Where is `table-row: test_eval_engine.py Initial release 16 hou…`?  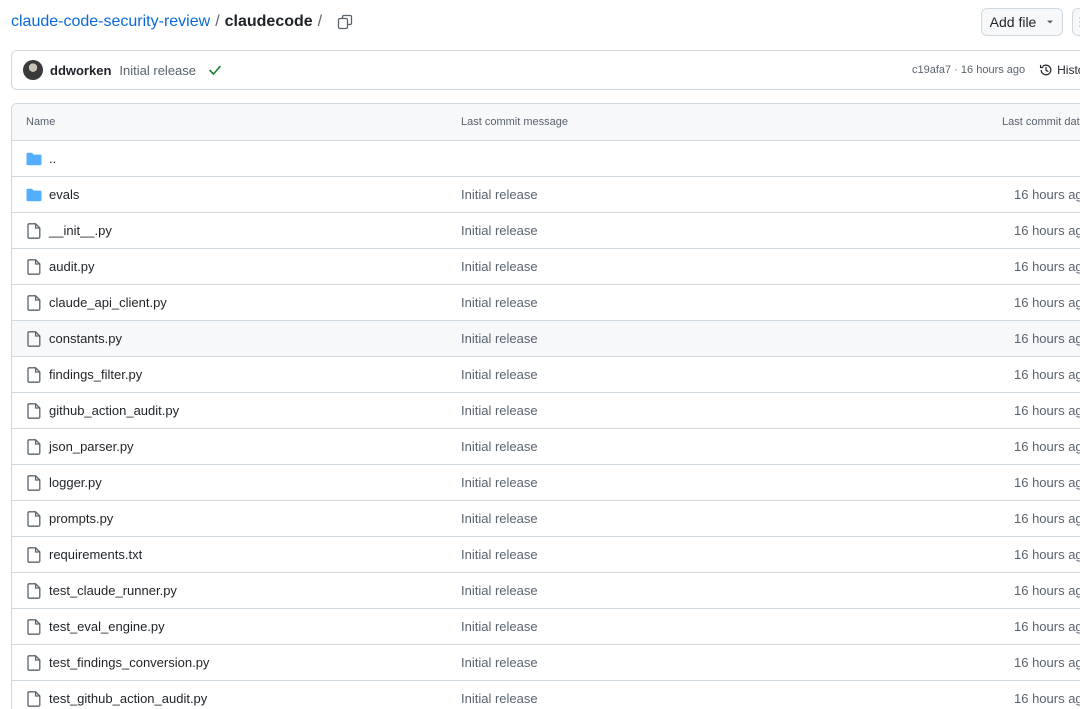 table-row: test_eval_engine.py Initial release 16 hou… is located at coordinates (546, 627).